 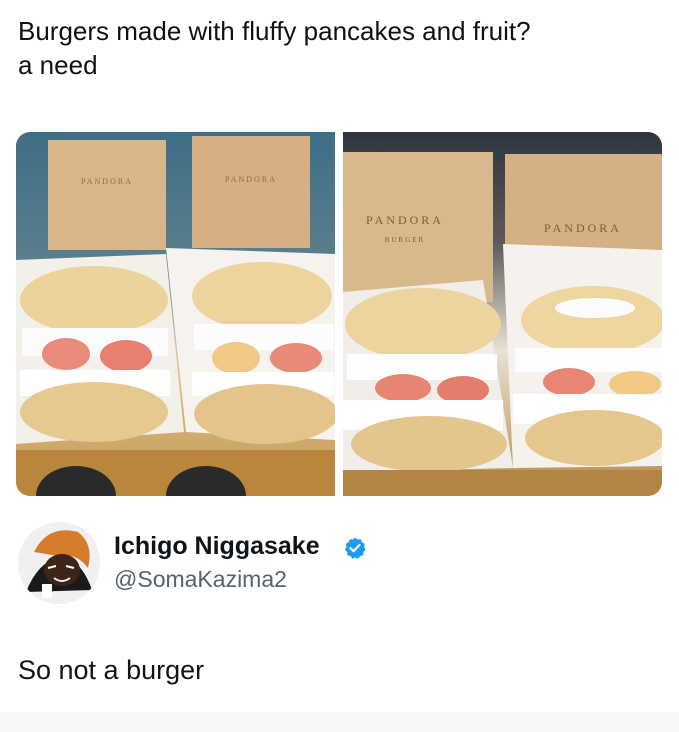 What do you see at coordinates (59, 563) in the screenshot?
I see `avatar` at bounding box center [59, 563].